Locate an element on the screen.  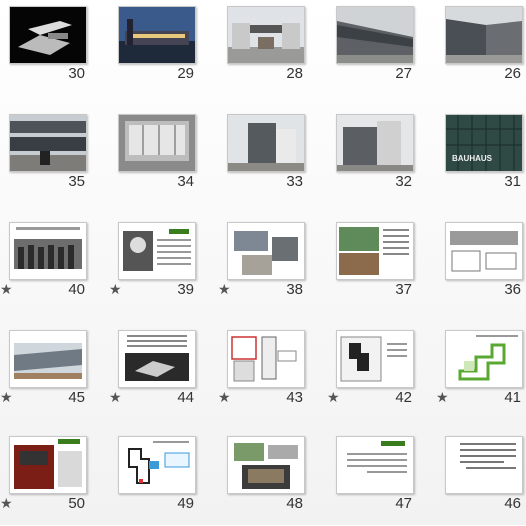
slide-thumbnail-35: 35 is located at coordinates (59, 159).